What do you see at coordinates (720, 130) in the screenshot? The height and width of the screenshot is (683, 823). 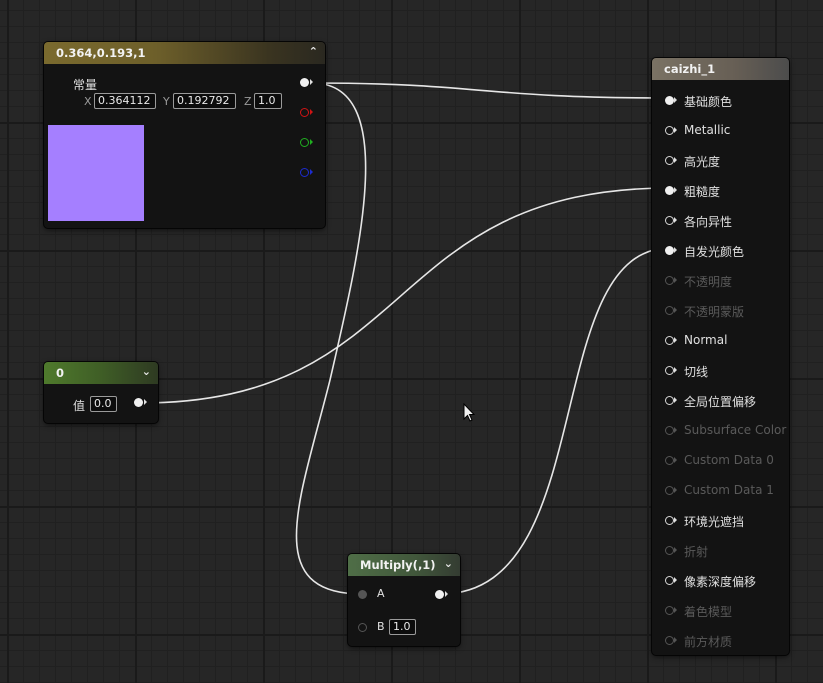 I see `material-input-row: Metallic` at bounding box center [720, 130].